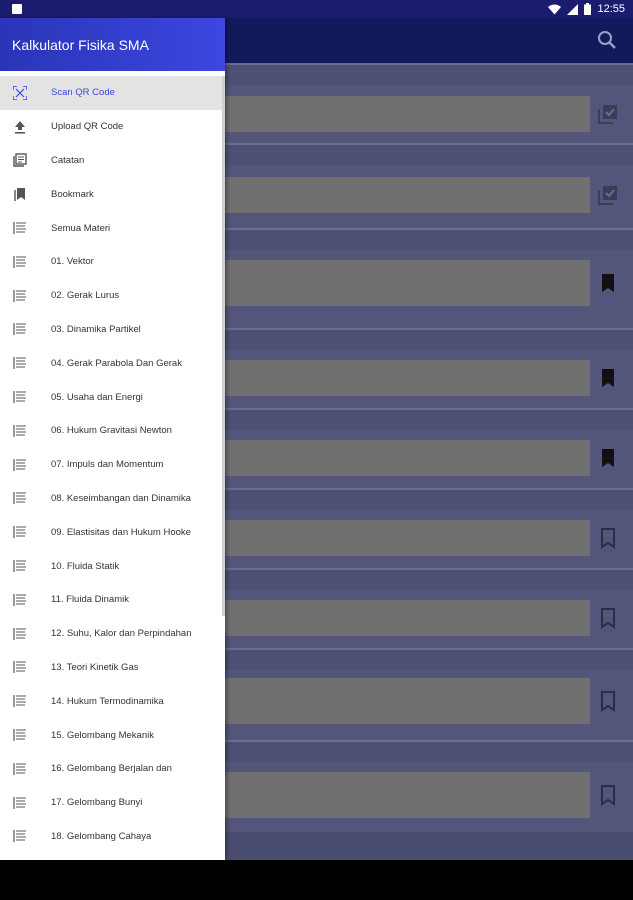 Image resolution: width=633 pixels, height=900 pixels. Describe the element at coordinates (17, 9) in the screenshot. I see `notification-icon` at that location.